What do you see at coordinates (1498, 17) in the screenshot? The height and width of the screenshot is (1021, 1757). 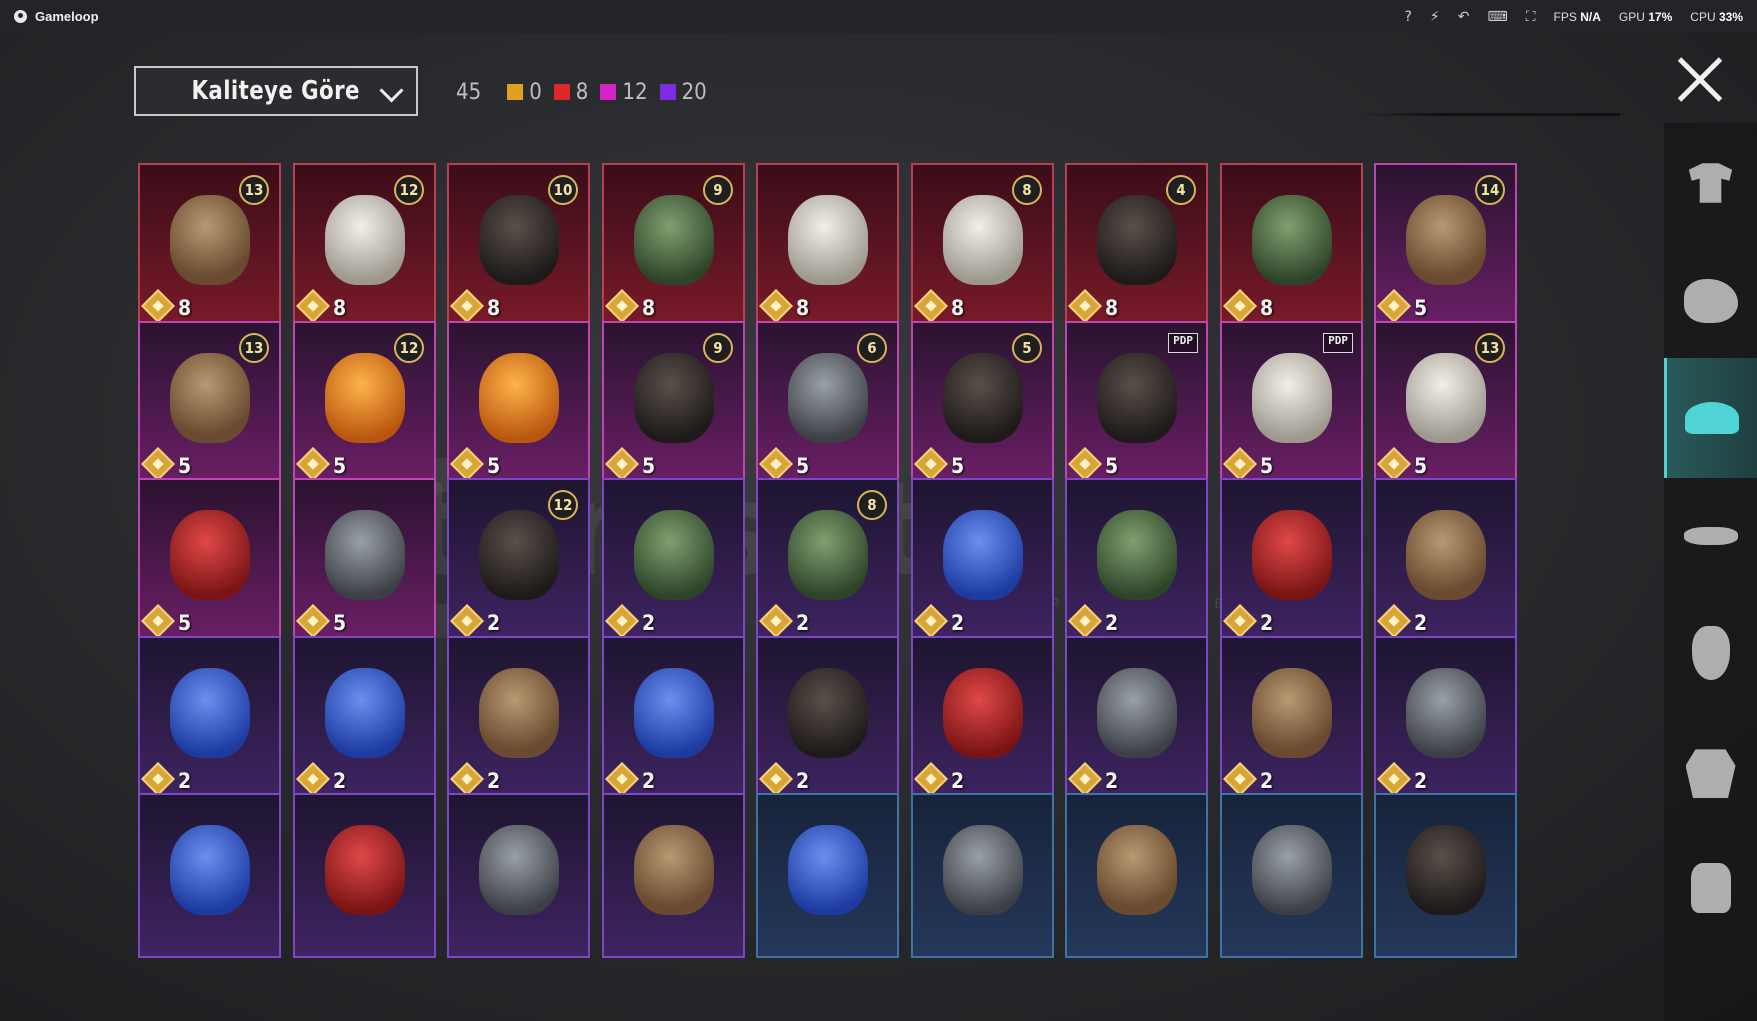 I see `keyboard-icon: ⌨` at bounding box center [1498, 17].